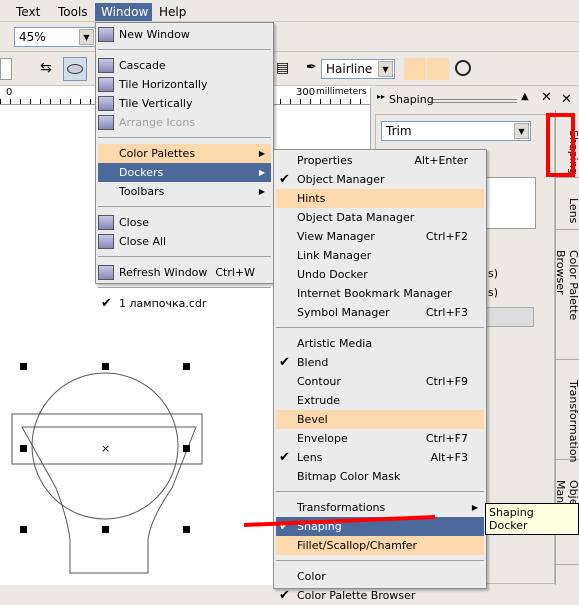 The width and height of the screenshot is (579, 605). Describe the element at coordinates (567, 411) in the screenshot. I see `tab-transformation: Transformation` at that location.